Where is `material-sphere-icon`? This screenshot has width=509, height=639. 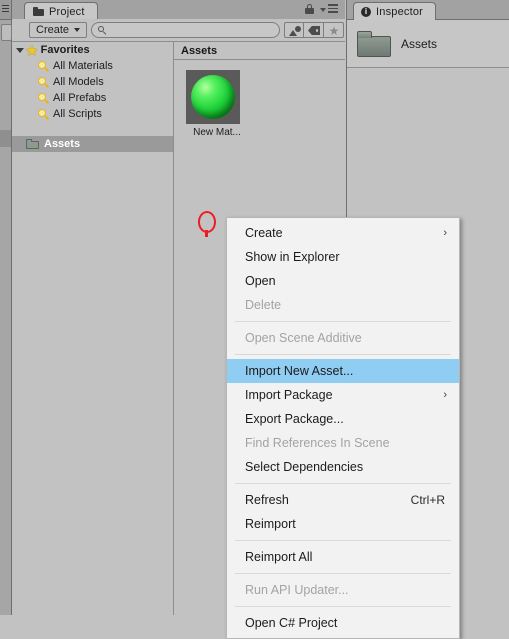
material-sphere-icon is located at coordinates (213, 97).